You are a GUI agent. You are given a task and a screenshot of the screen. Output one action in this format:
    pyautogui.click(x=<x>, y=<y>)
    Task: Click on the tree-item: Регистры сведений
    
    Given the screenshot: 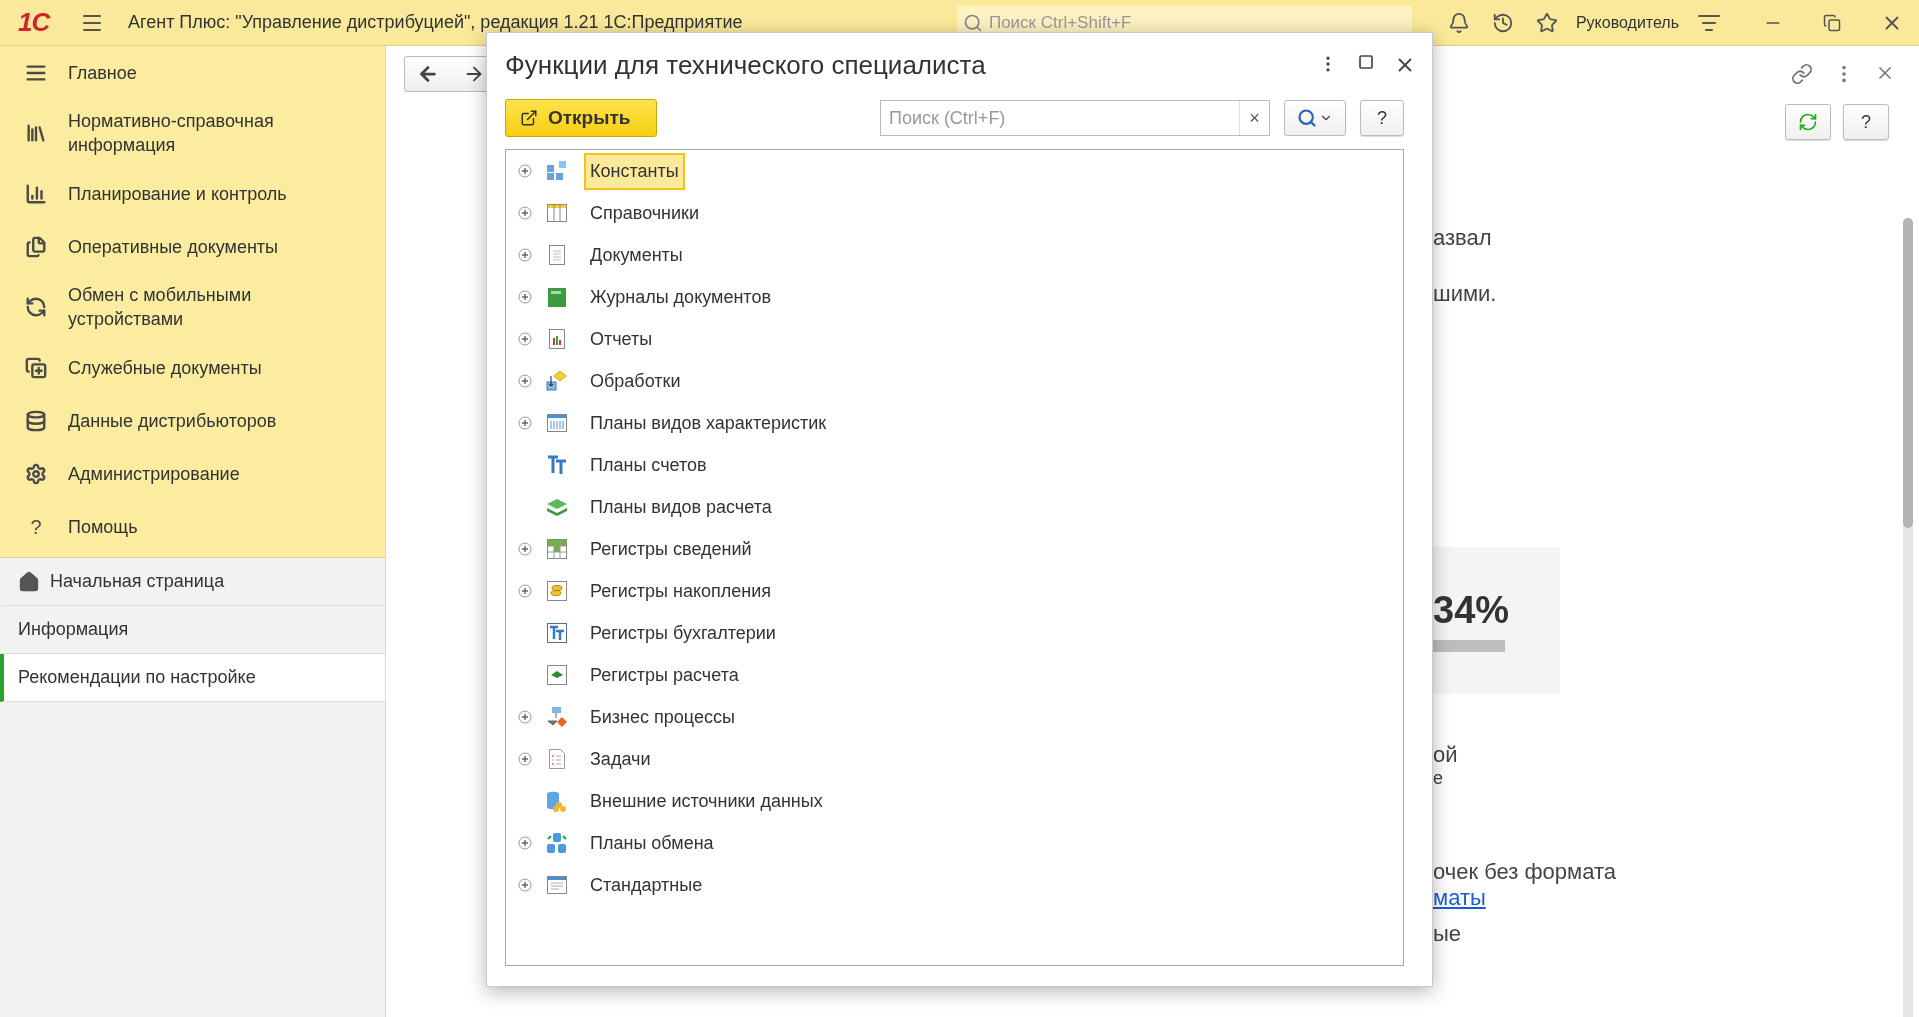 What is the action you would take?
    pyautogui.click(x=671, y=549)
    